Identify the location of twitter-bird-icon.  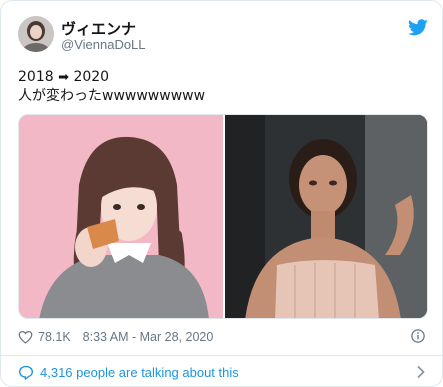
(418, 27).